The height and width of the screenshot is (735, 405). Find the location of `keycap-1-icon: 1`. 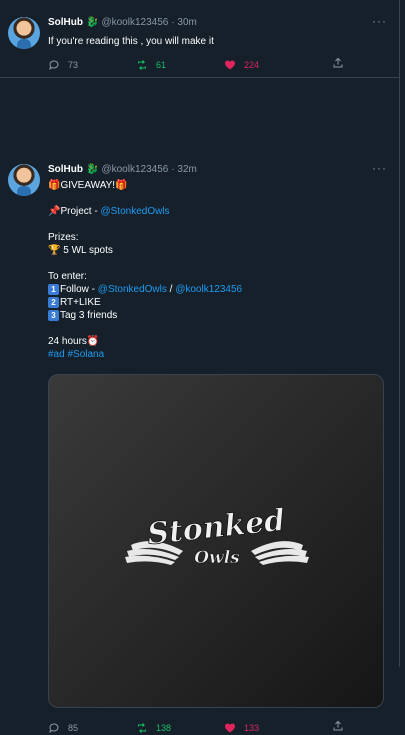

keycap-1-icon: 1 is located at coordinates (53, 289).